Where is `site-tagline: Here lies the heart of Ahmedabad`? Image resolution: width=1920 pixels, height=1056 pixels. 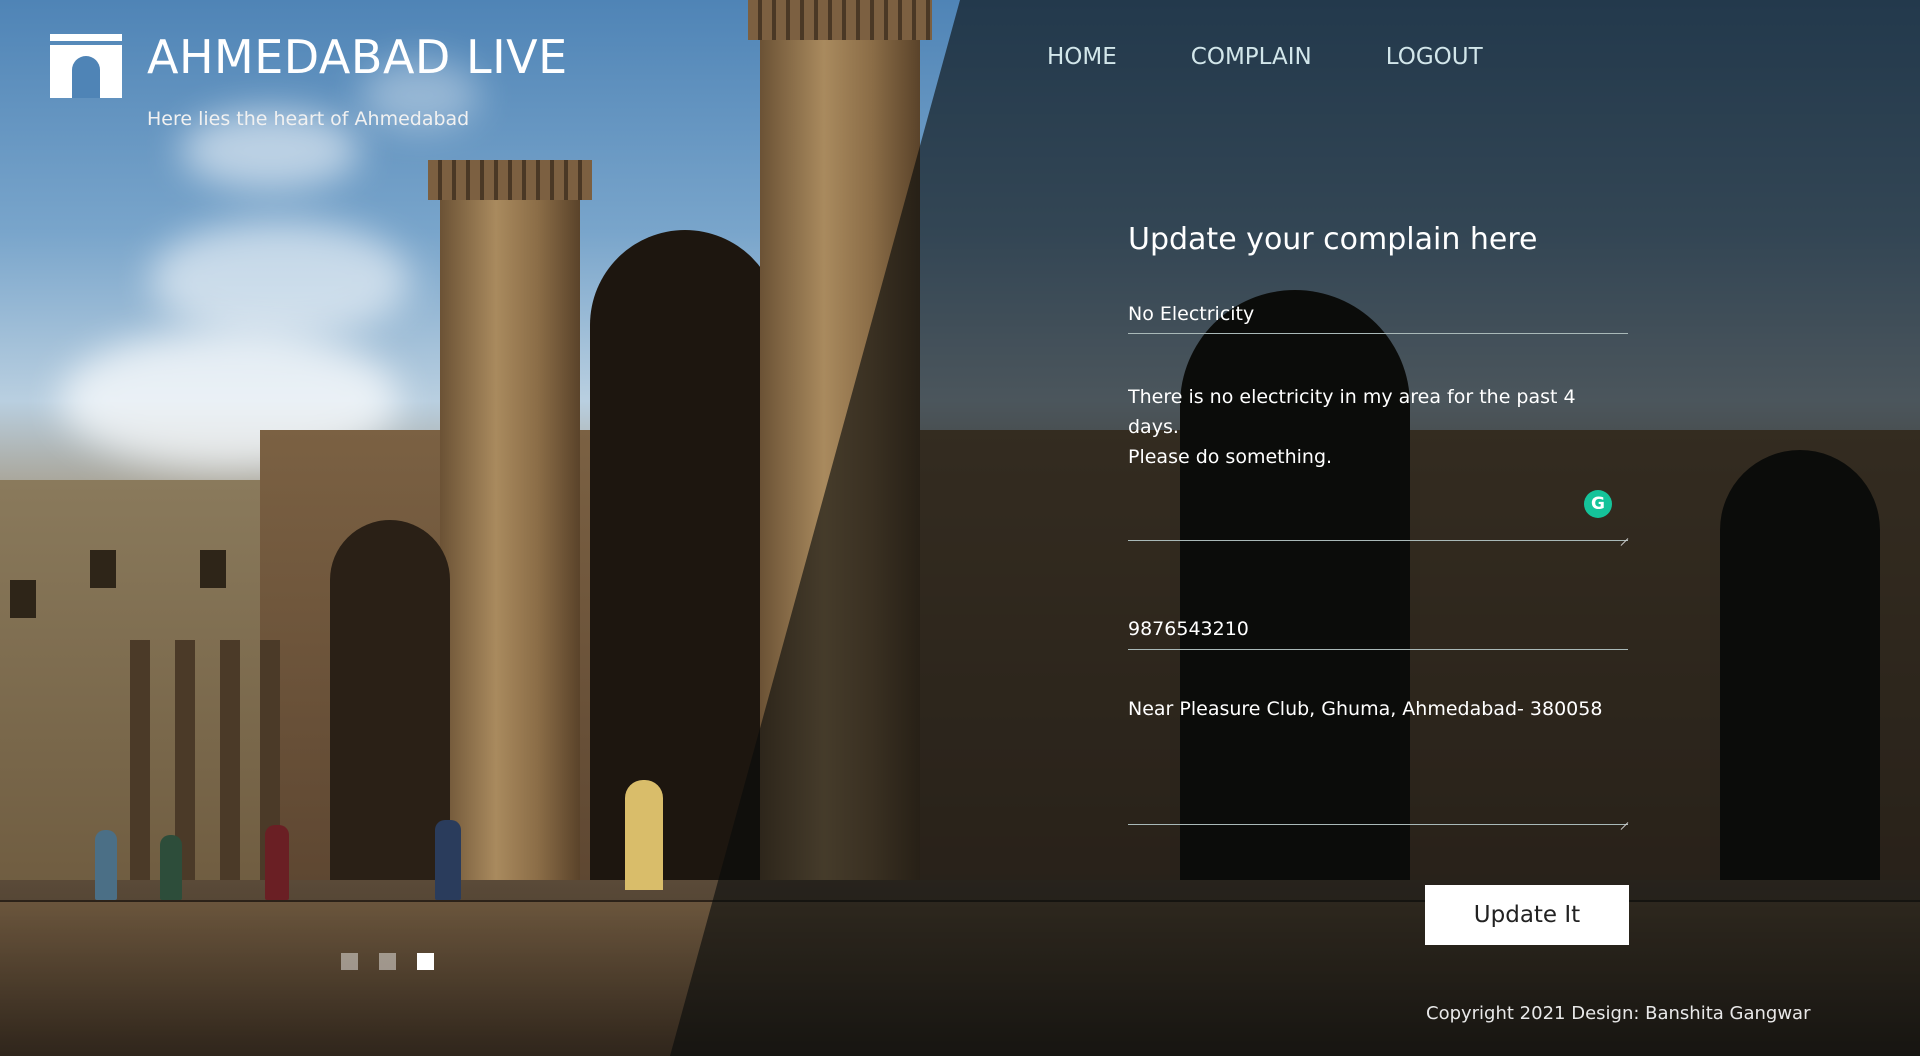 site-tagline: Here lies the heart of Ahmedabad is located at coordinates (308, 119).